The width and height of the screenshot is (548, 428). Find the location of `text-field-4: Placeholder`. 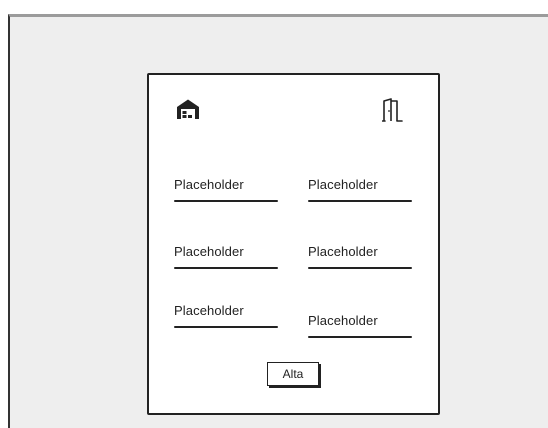

text-field-4: Placeholder is located at coordinates (360, 256).